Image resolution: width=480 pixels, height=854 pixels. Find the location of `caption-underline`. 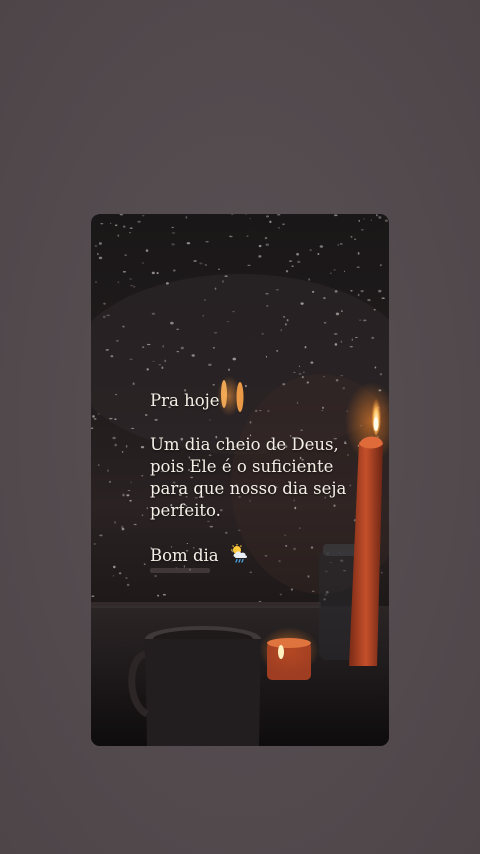

caption-underline is located at coordinates (180, 570).